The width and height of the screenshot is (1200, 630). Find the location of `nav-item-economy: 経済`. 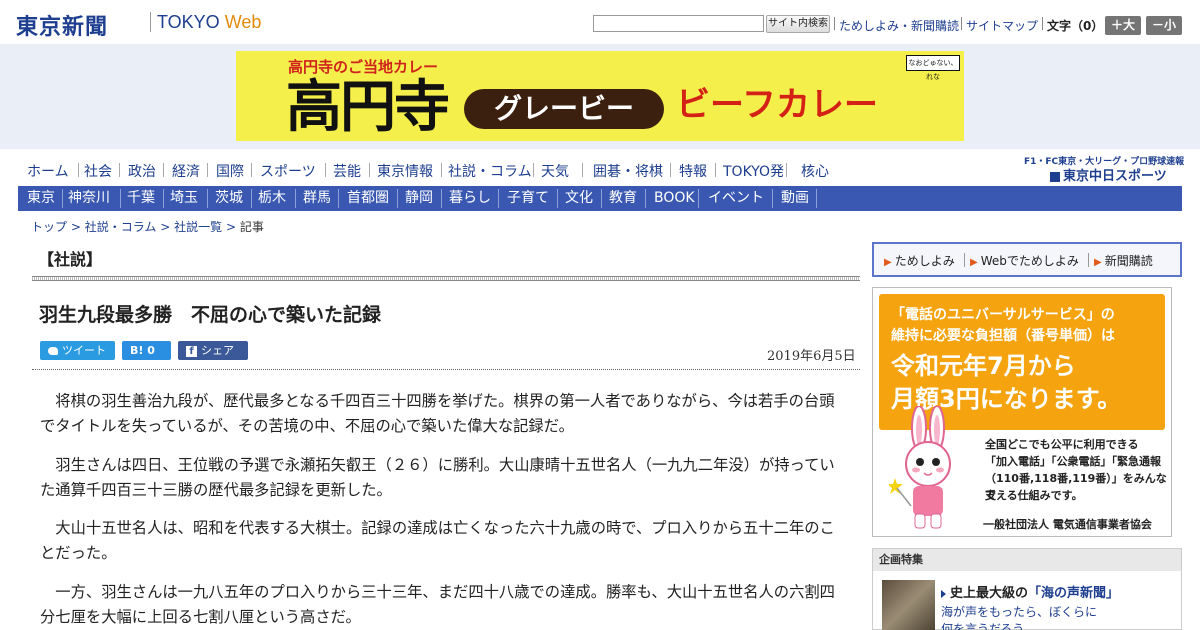

nav-item-economy: 経済 is located at coordinates (186, 171).